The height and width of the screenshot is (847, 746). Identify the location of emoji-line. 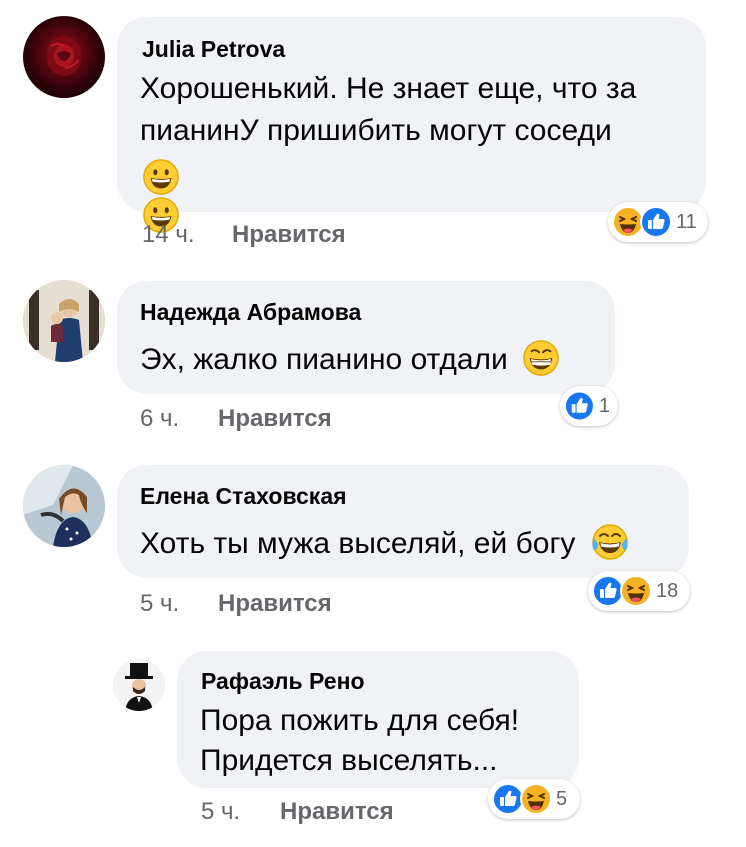
(161, 178).